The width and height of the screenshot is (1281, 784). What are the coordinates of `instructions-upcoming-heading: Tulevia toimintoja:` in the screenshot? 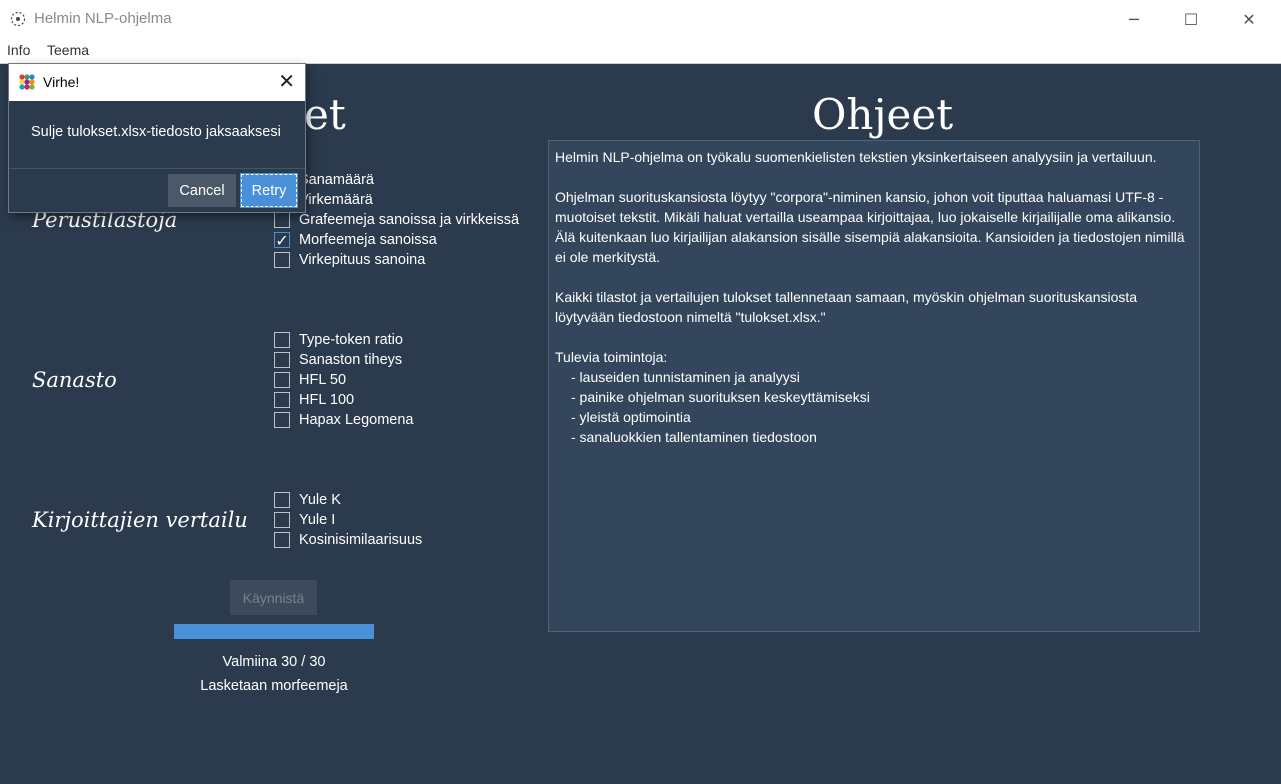 It's located at (611, 357).